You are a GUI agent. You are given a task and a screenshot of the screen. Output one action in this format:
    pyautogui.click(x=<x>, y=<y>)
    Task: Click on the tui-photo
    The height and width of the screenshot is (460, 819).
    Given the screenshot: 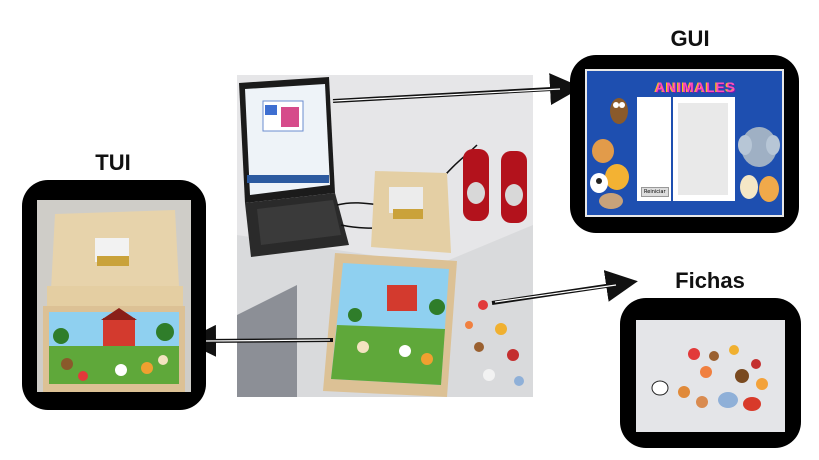 What is the action you would take?
    pyautogui.click(x=114, y=296)
    